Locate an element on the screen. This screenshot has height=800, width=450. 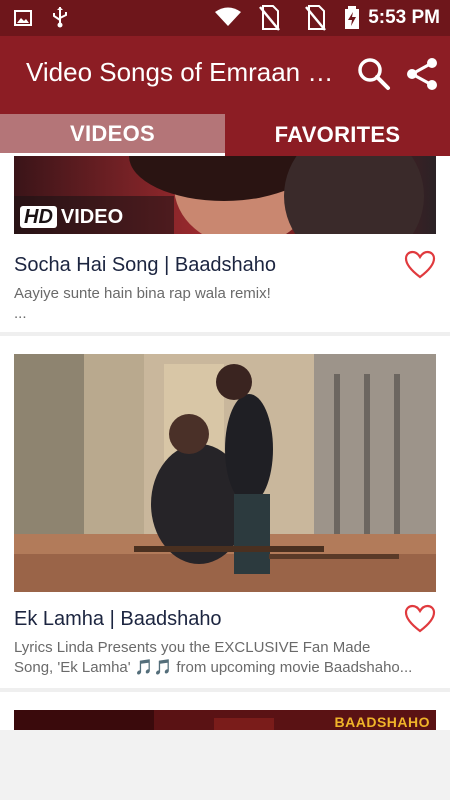
hd-video-badge: HD VIDEO is located at coordinates (71, 217).